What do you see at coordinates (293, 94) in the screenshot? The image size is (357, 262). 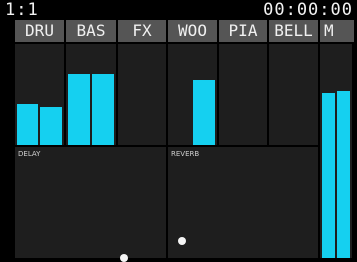 I see `track-strip-bell` at bounding box center [293, 94].